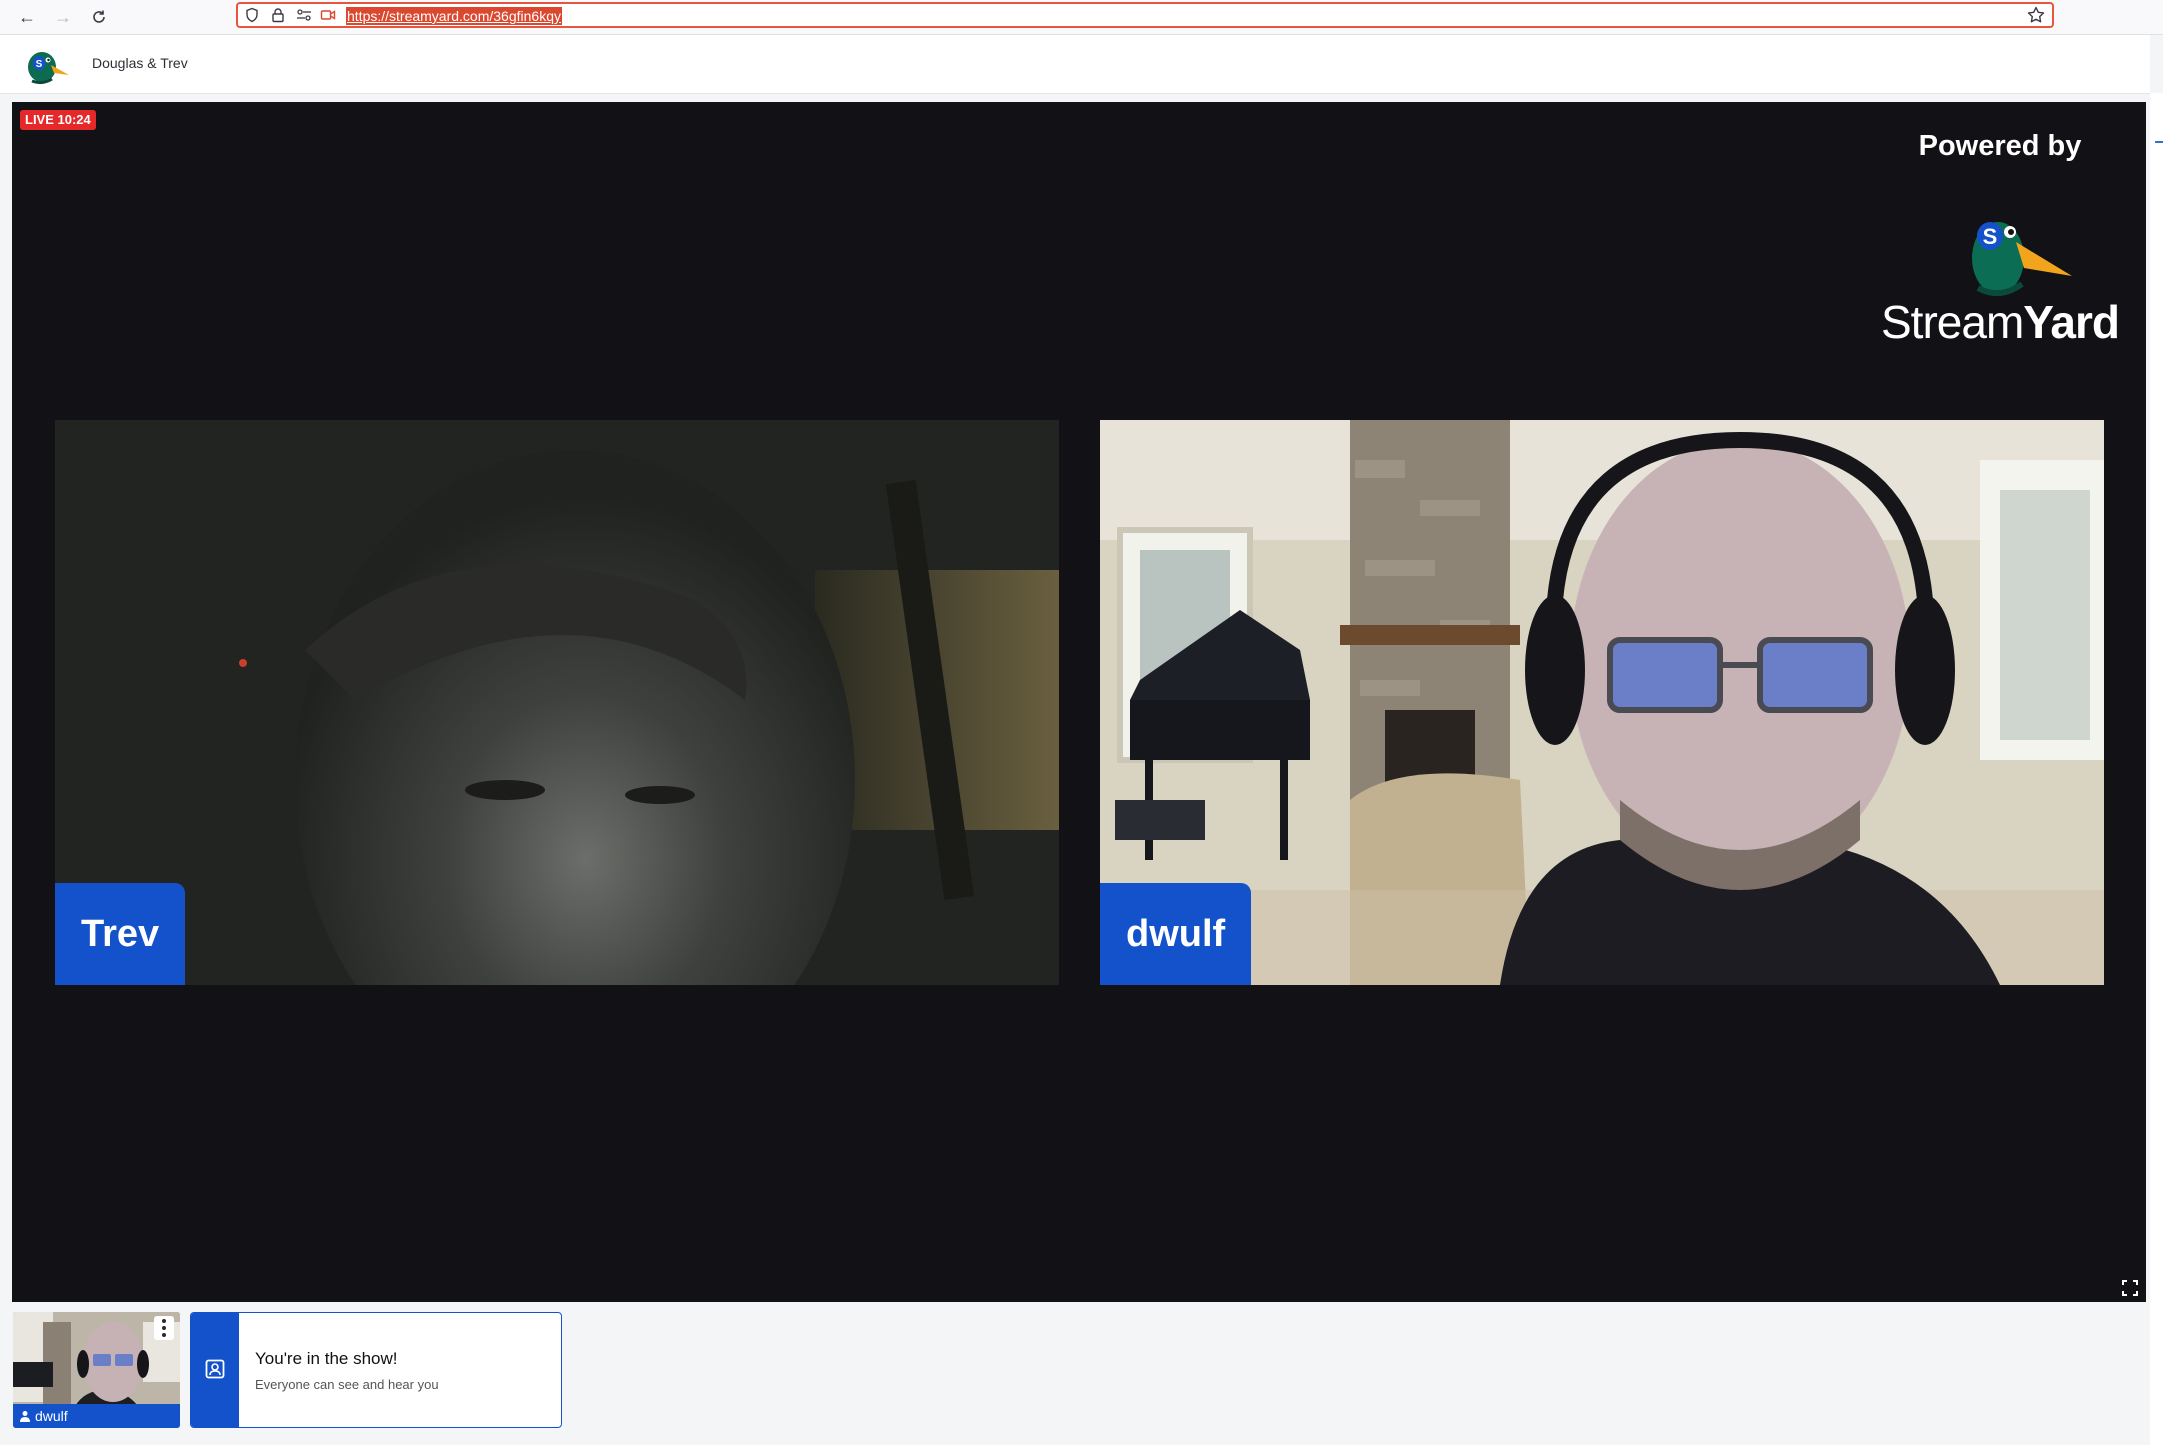  What do you see at coordinates (2000, 322) in the screenshot?
I see `powered-by-brand: StreamYard` at bounding box center [2000, 322].